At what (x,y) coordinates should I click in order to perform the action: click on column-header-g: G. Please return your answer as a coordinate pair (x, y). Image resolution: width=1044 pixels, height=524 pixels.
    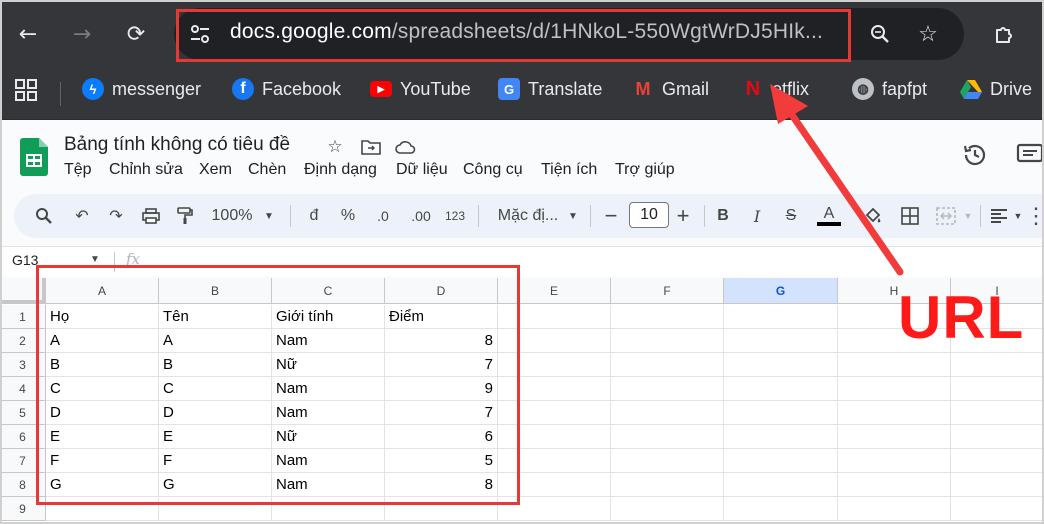
    Looking at the image, I should click on (781, 291).